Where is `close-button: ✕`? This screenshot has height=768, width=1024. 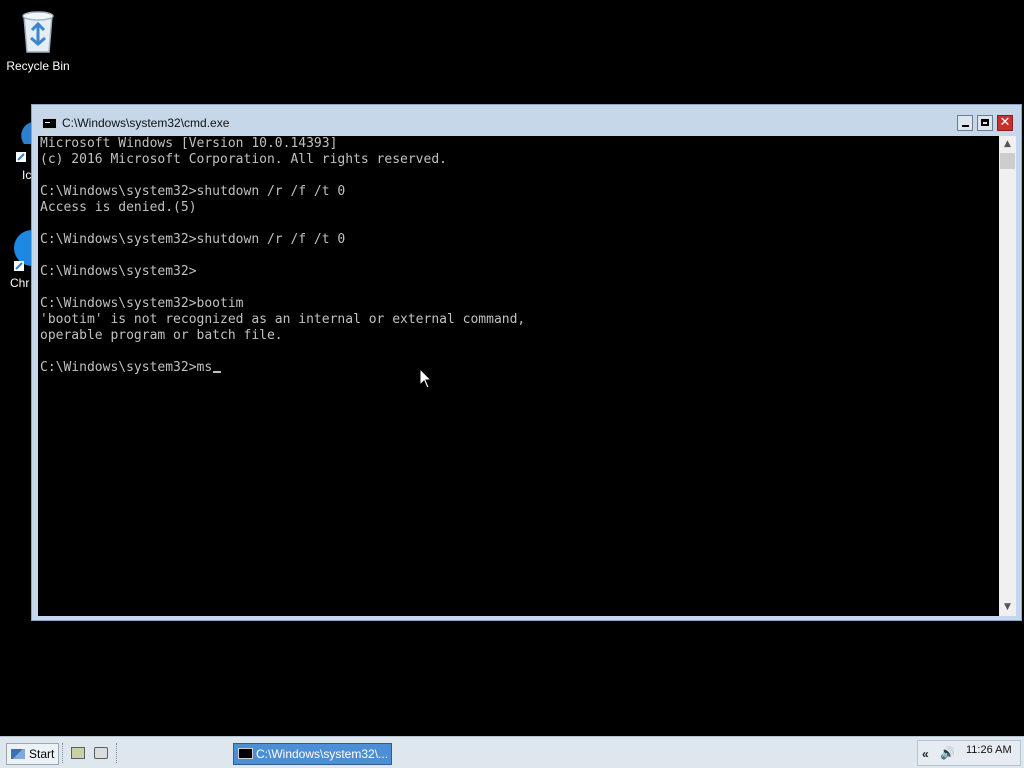 close-button: ✕ is located at coordinates (1005, 123).